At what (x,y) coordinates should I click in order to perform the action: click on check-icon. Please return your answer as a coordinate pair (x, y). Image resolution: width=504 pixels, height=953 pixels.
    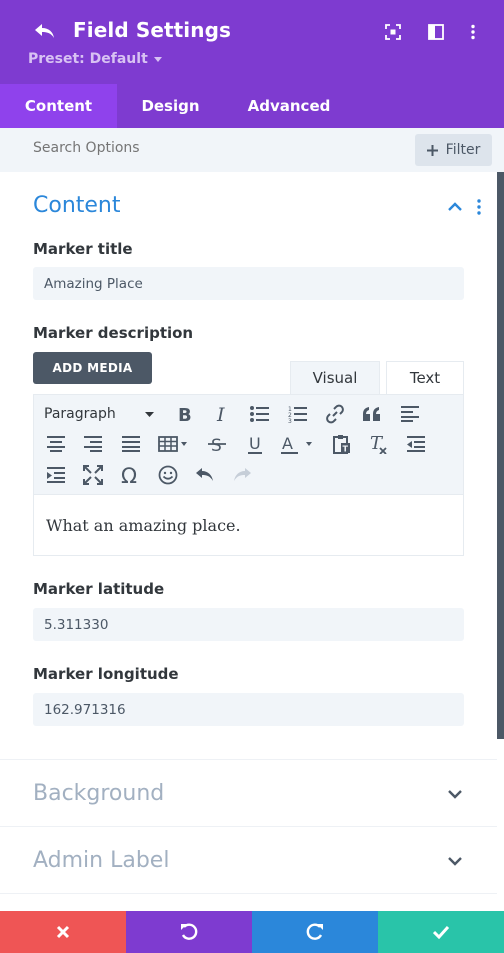
    Looking at the image, I should click on (441, 932).